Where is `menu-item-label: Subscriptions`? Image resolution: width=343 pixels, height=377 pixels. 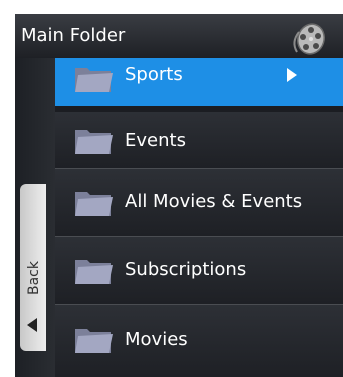
menu-item-label: Subscriptions is located at coordinates (186, 269).